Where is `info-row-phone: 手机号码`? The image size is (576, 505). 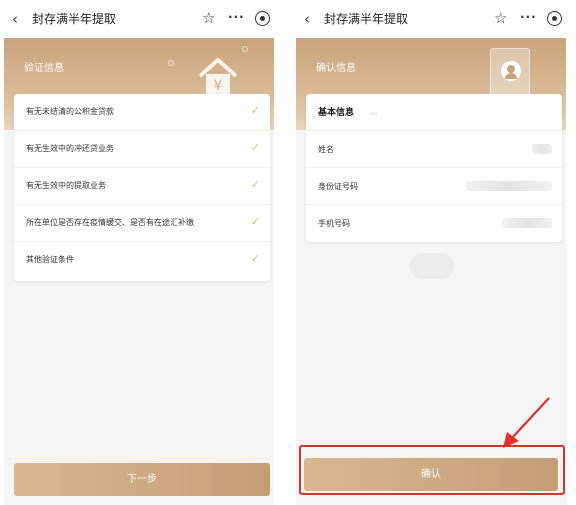 info-row-phone: 手机号码 is located at coordinates (434, 223).